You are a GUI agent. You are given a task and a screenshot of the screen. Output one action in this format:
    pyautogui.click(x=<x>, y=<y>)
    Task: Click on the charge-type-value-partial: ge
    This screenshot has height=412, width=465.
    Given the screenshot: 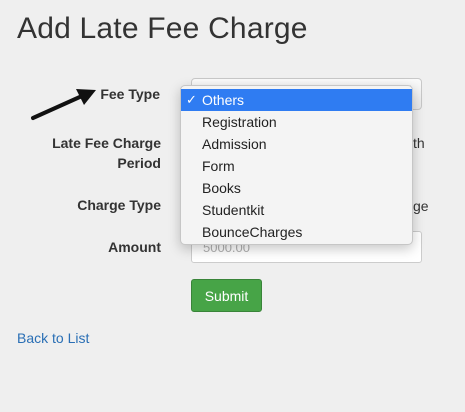 What is the action you would take?
    pyautogui.click(x=421, y=206)
    